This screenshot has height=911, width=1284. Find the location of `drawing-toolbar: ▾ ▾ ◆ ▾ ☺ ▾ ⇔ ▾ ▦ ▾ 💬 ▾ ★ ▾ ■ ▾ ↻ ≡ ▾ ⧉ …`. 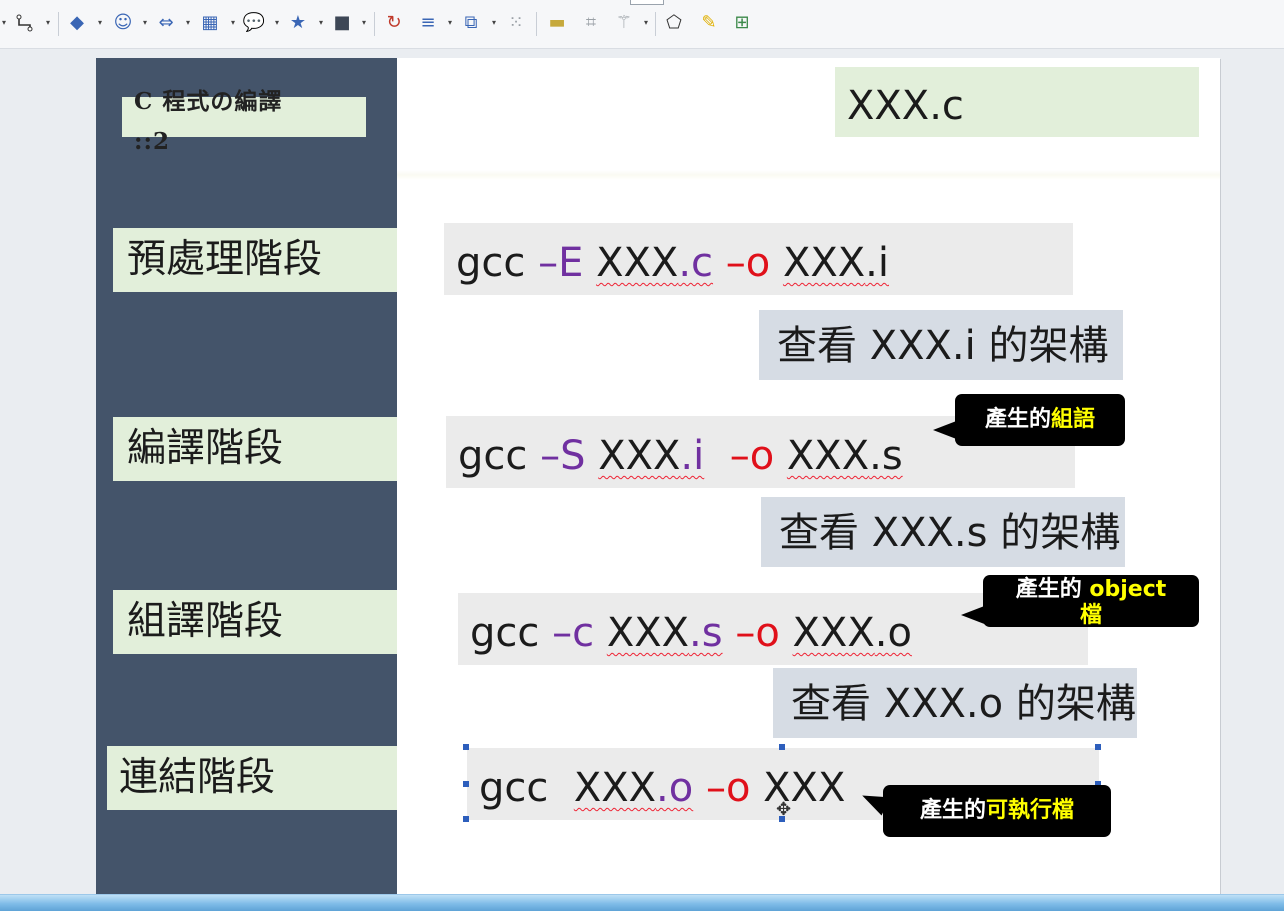

drawing-toolbar: ▾ ▾ ◆ ▾ ☺ ▾ ⇔ ▾ ▦ ▾ 💬 ▾ ★ ▾ ■ ▾ ↻ ≡ ▾ ⧉ … is located at coordinates (642, 24).